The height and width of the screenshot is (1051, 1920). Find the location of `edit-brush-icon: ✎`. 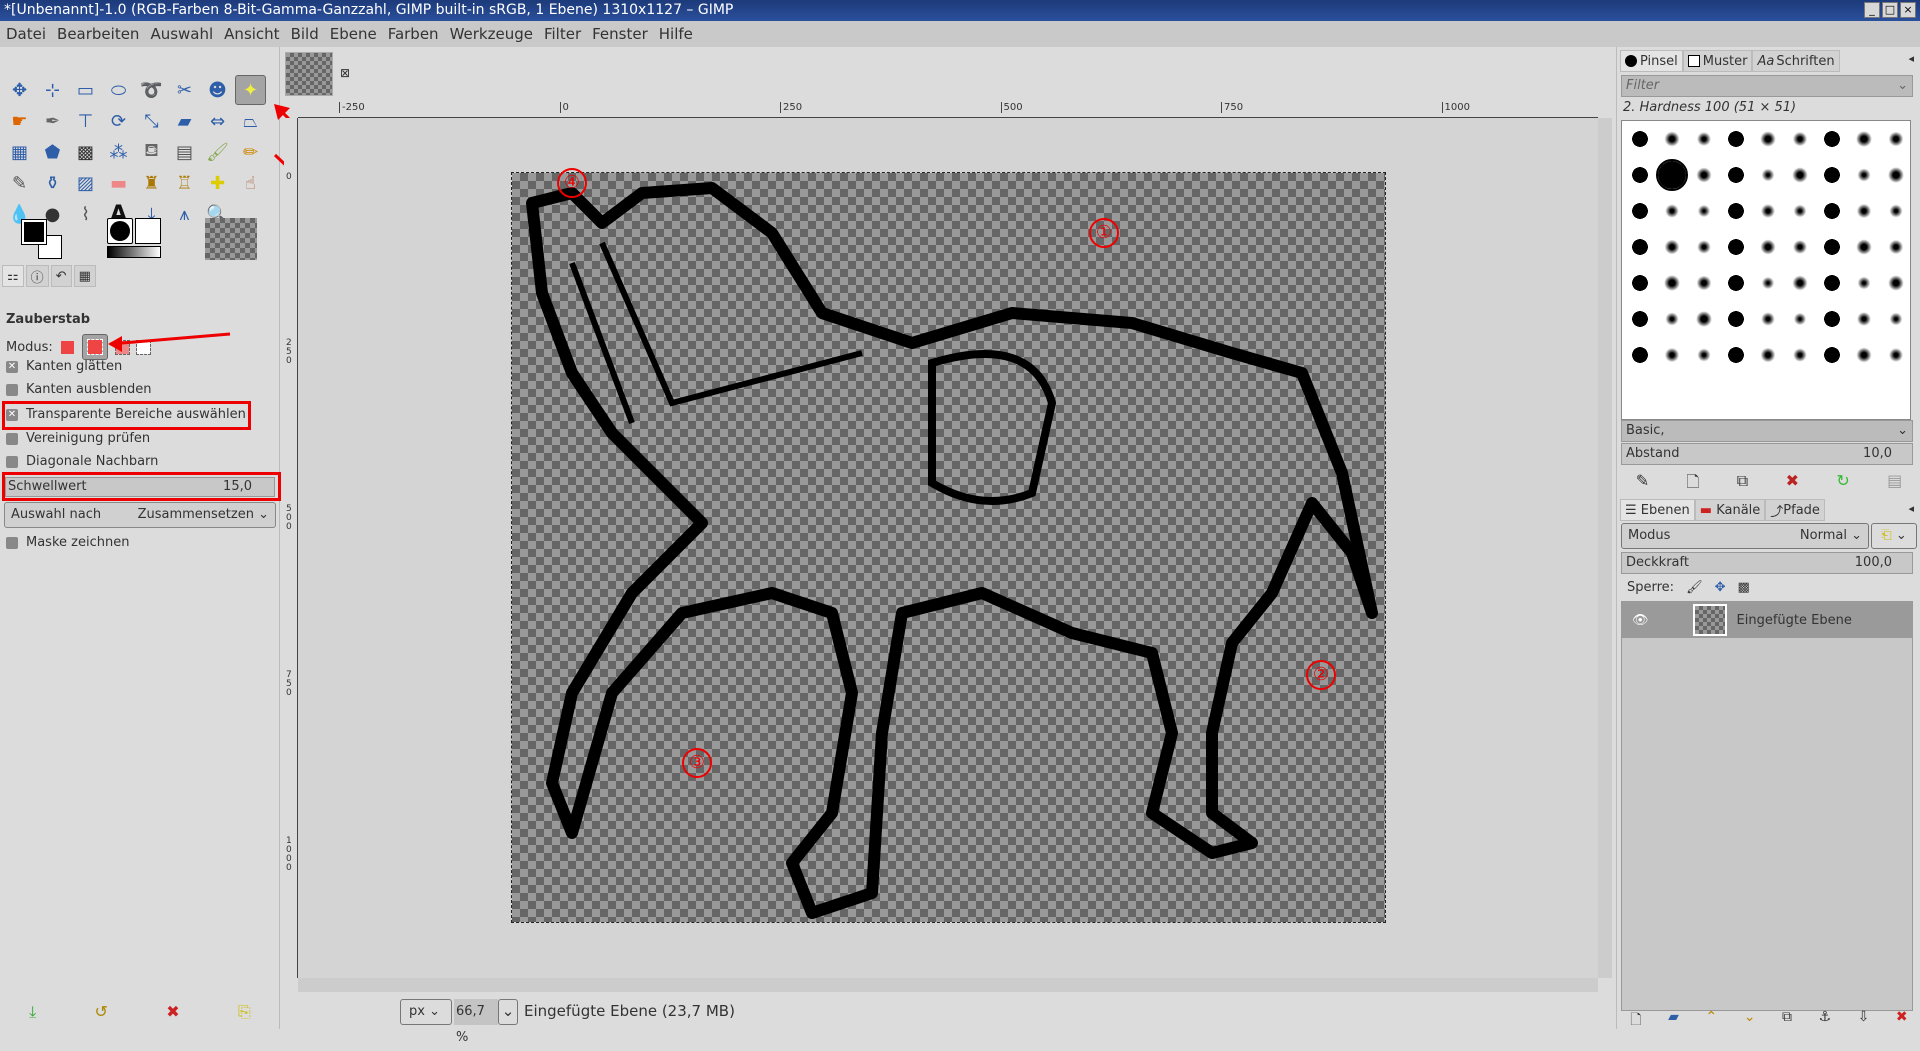

edit-brush-icon: ✎ is located at coordinates (1642, 484).